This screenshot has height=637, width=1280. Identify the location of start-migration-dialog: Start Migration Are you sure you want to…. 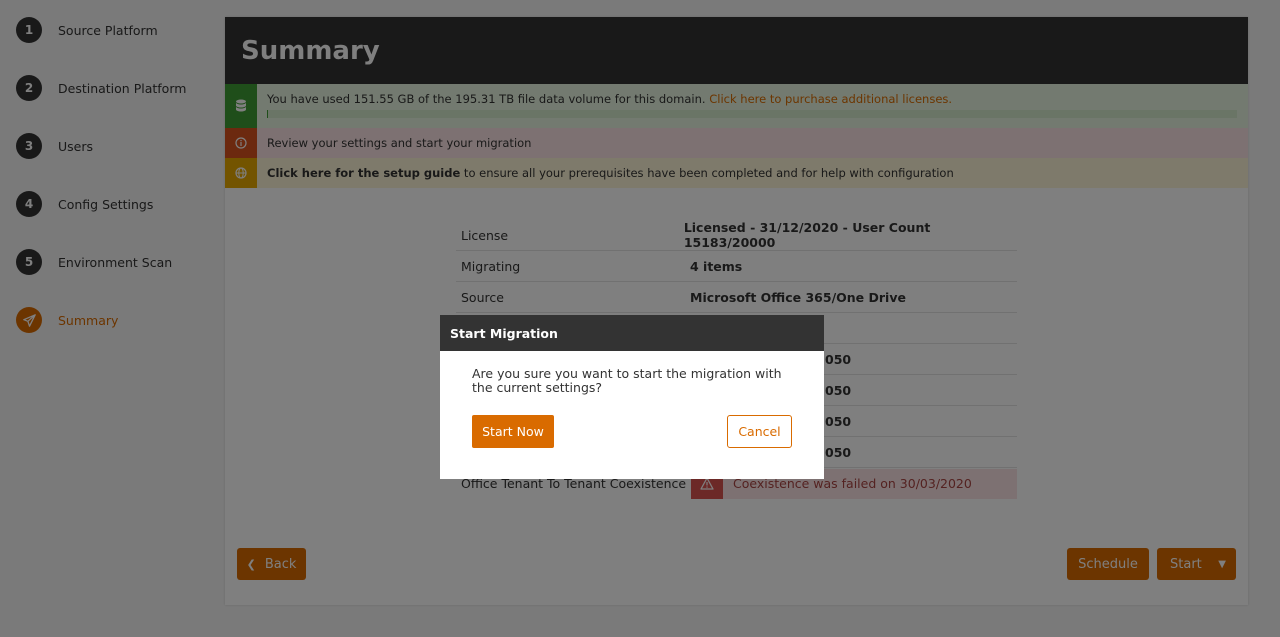
(632, 397).